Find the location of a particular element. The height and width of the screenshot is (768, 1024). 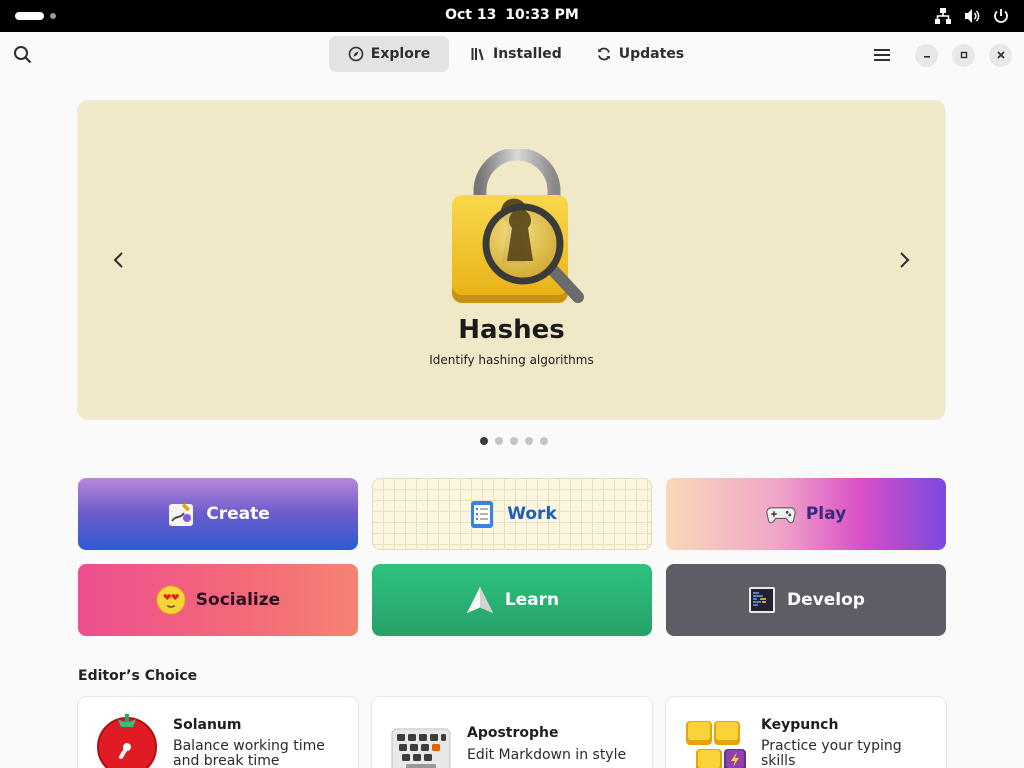

app-card-apostrophe: Apostrophe Edit Markdown in style is located at coordinates (512, 732).